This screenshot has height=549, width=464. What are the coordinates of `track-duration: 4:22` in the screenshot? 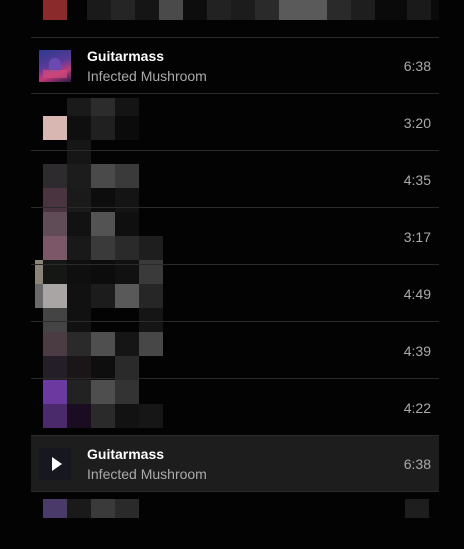 It's located at (417, 408).